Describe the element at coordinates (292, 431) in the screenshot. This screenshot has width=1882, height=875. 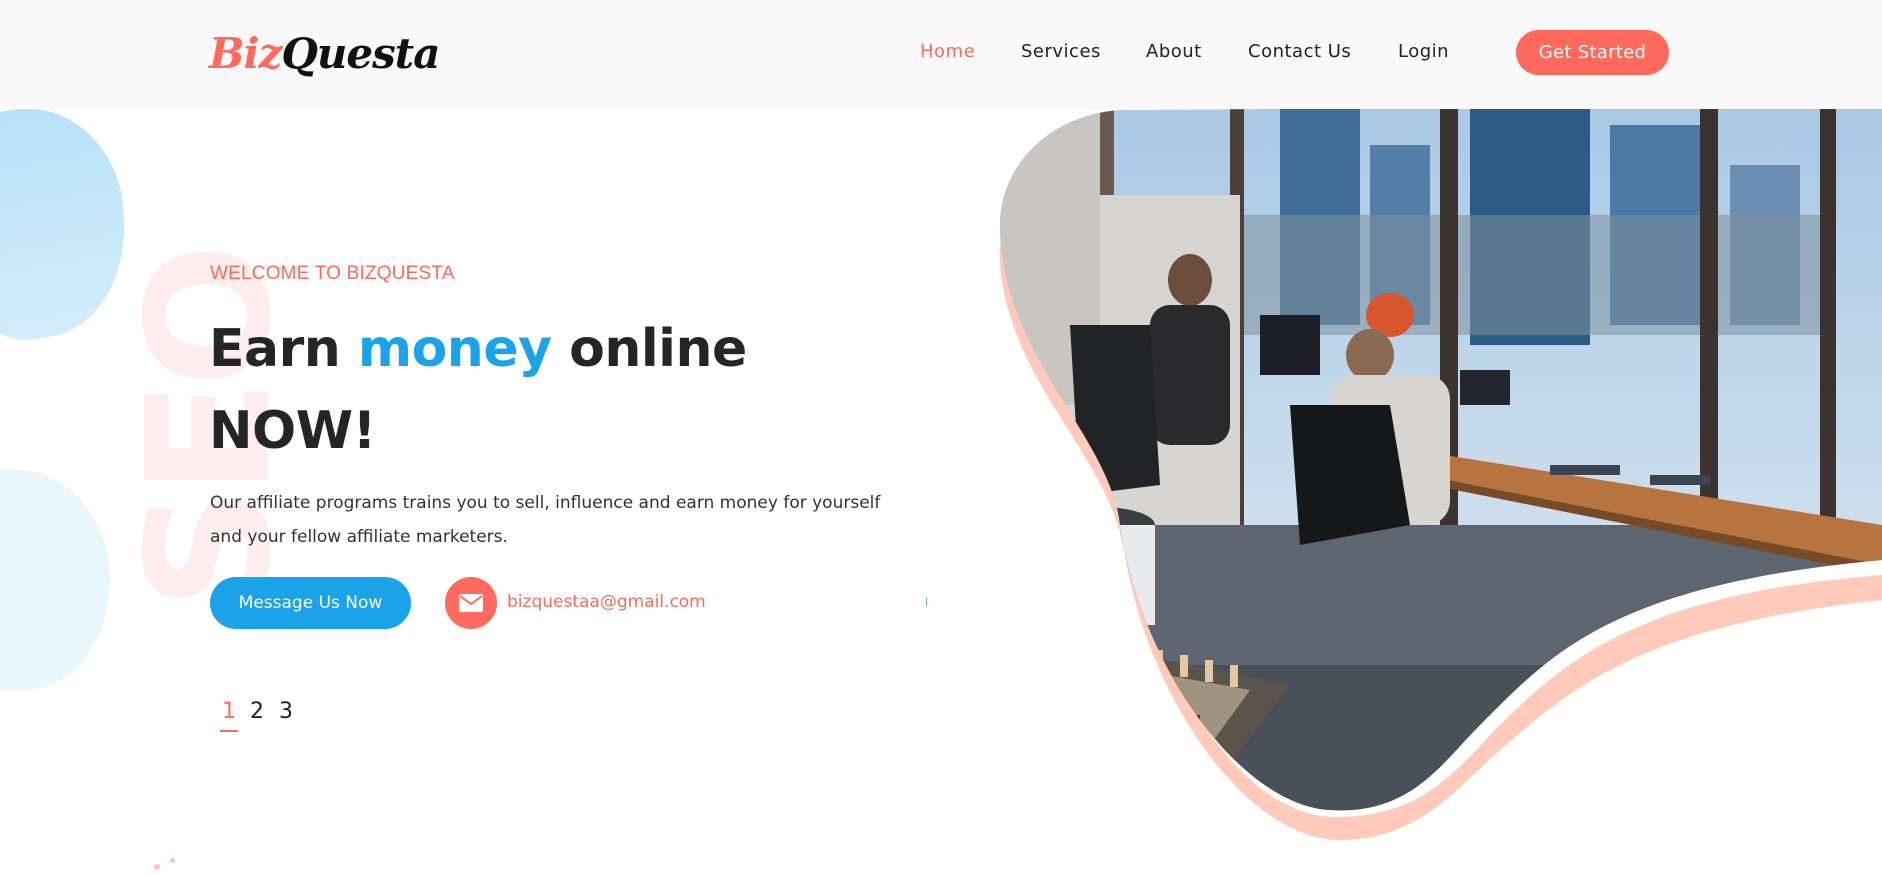
I see `headline-line2: NOW!` at that location.